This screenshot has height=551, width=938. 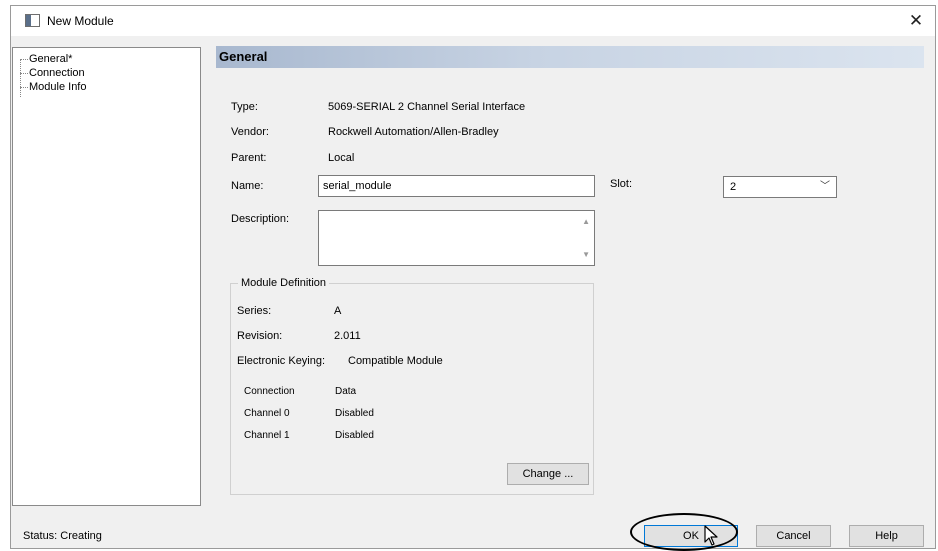 I want to click on module-definition-title: Module Definition, so click(x=283, y=283).